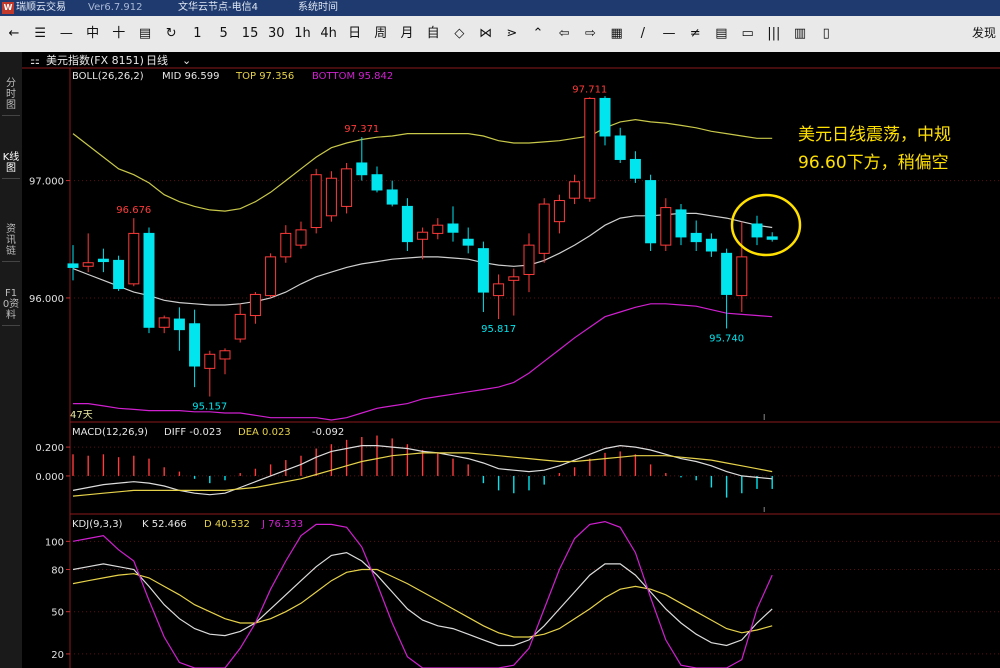 This screenshot has height=668, width=1000. What do you see at coordinates (538, 34) in the screenshot?
I see `toolbar-expand-button: ⌃` at bounding box center [538, 34].